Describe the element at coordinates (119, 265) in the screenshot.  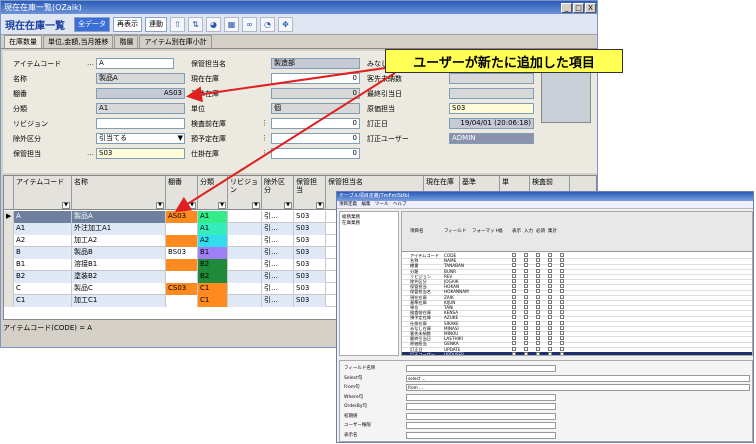
I see `table-cell: 溶接B1` at that location.